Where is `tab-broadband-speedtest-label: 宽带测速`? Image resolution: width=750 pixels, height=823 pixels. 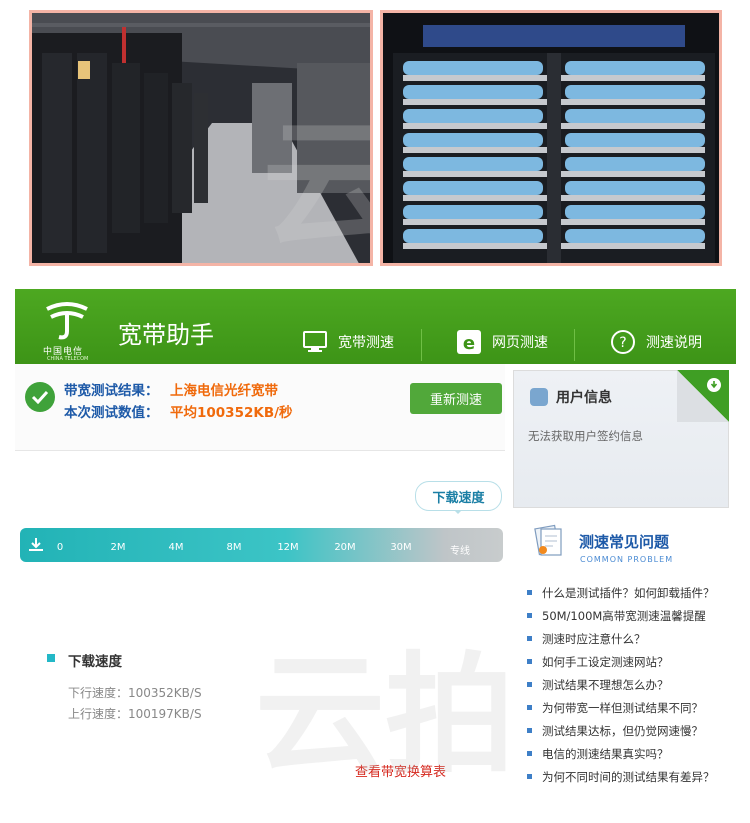 tab-broadband-speedtest-label: 宽带测速 is located at coordinates (366, 343).